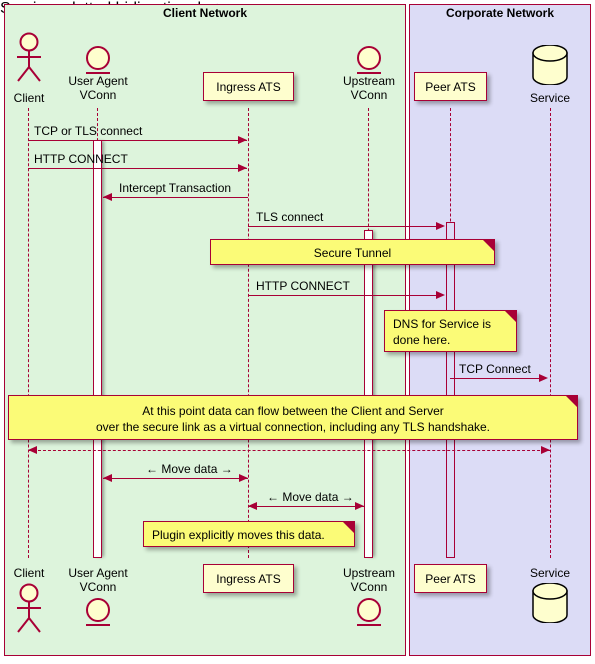 This screenshot has width=595, height=664. Describe the element at coordinates (500, 13) in the screenshot. I see `group-corporate-network-title: Corporate Network` at that location.